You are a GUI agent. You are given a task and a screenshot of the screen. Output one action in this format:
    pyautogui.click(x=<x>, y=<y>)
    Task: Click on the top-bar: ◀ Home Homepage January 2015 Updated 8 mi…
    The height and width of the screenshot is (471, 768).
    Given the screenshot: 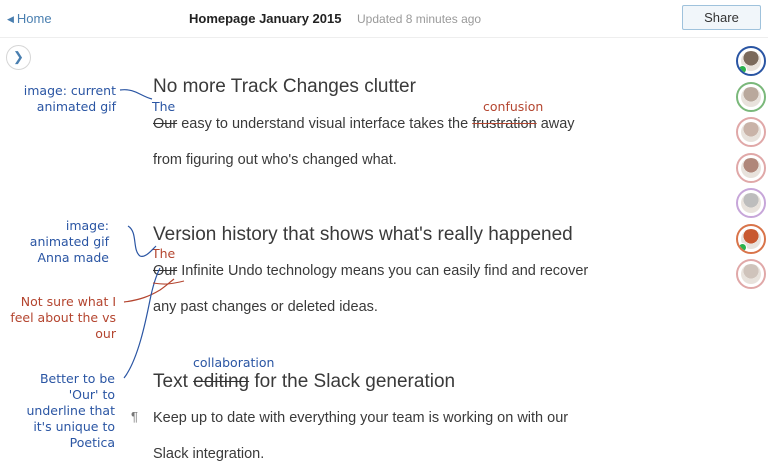 What is the action you would take?
    pyautogui.click(x=384, y=19)
    